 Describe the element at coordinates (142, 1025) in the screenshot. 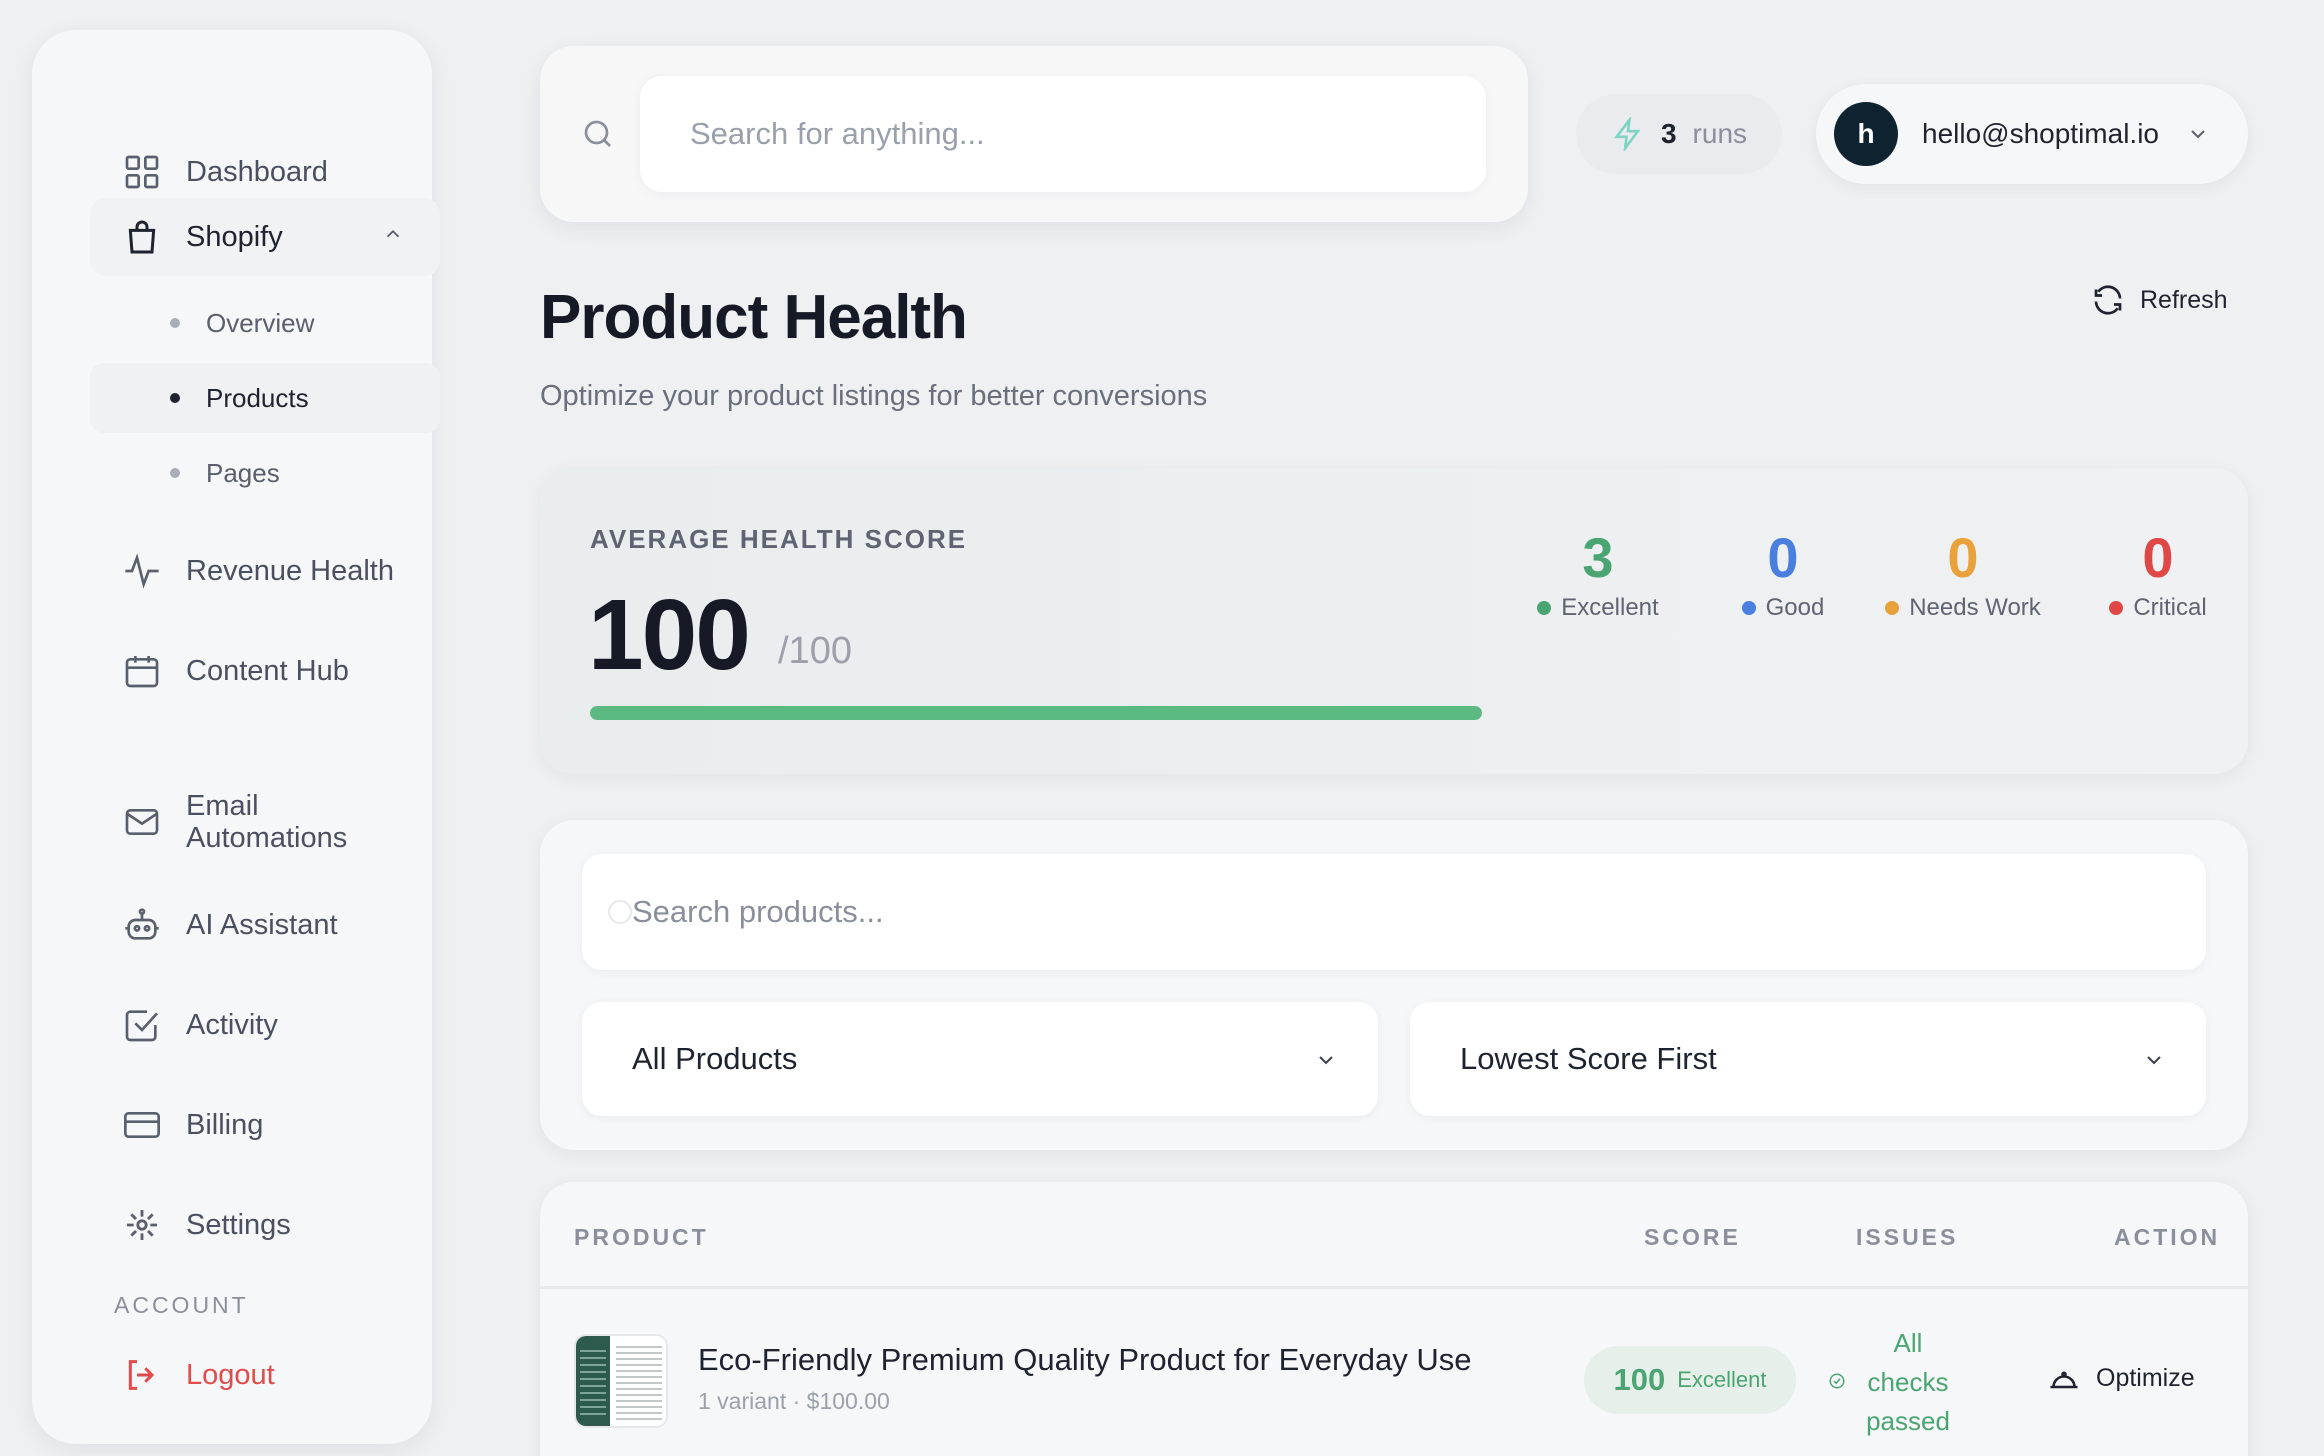

I see `check-square-icon` at that location.